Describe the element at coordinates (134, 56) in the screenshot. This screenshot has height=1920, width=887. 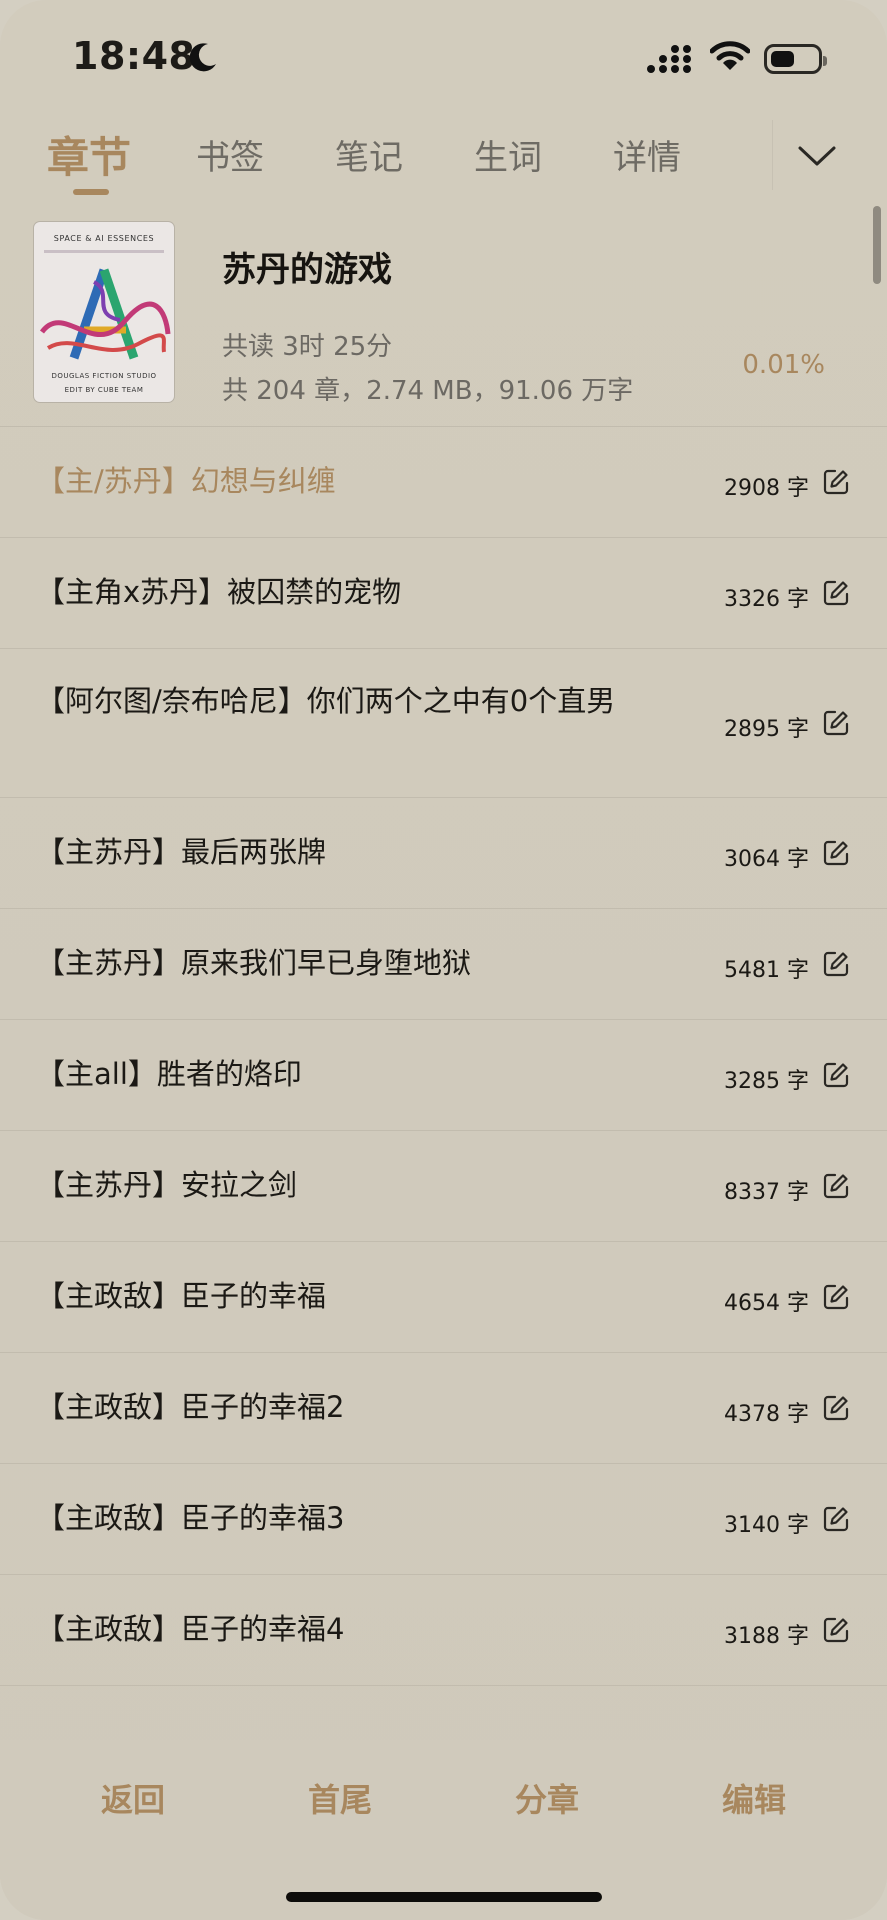
I see `status-time: 18:48` at that location.